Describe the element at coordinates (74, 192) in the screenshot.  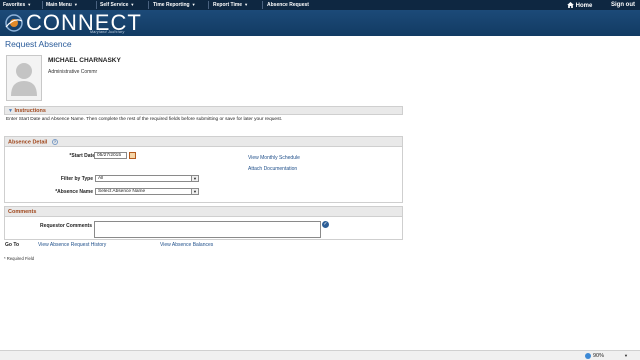
I see `absence-name-label: *Absence Name` at that location.